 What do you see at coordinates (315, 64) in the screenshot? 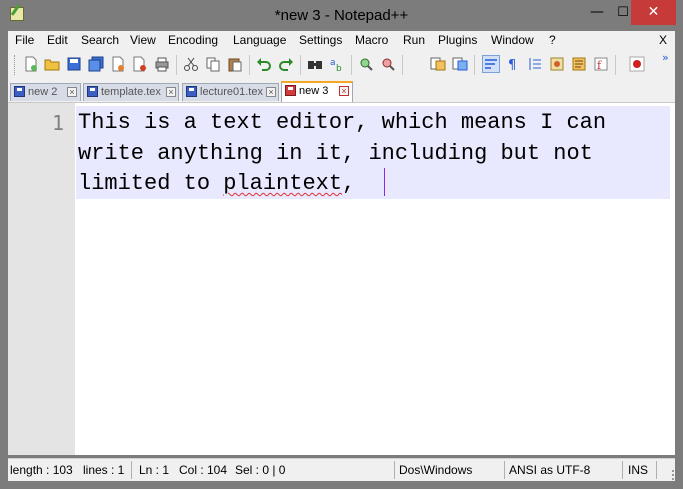
I see `find-icon` at bounding box center [315, 64].